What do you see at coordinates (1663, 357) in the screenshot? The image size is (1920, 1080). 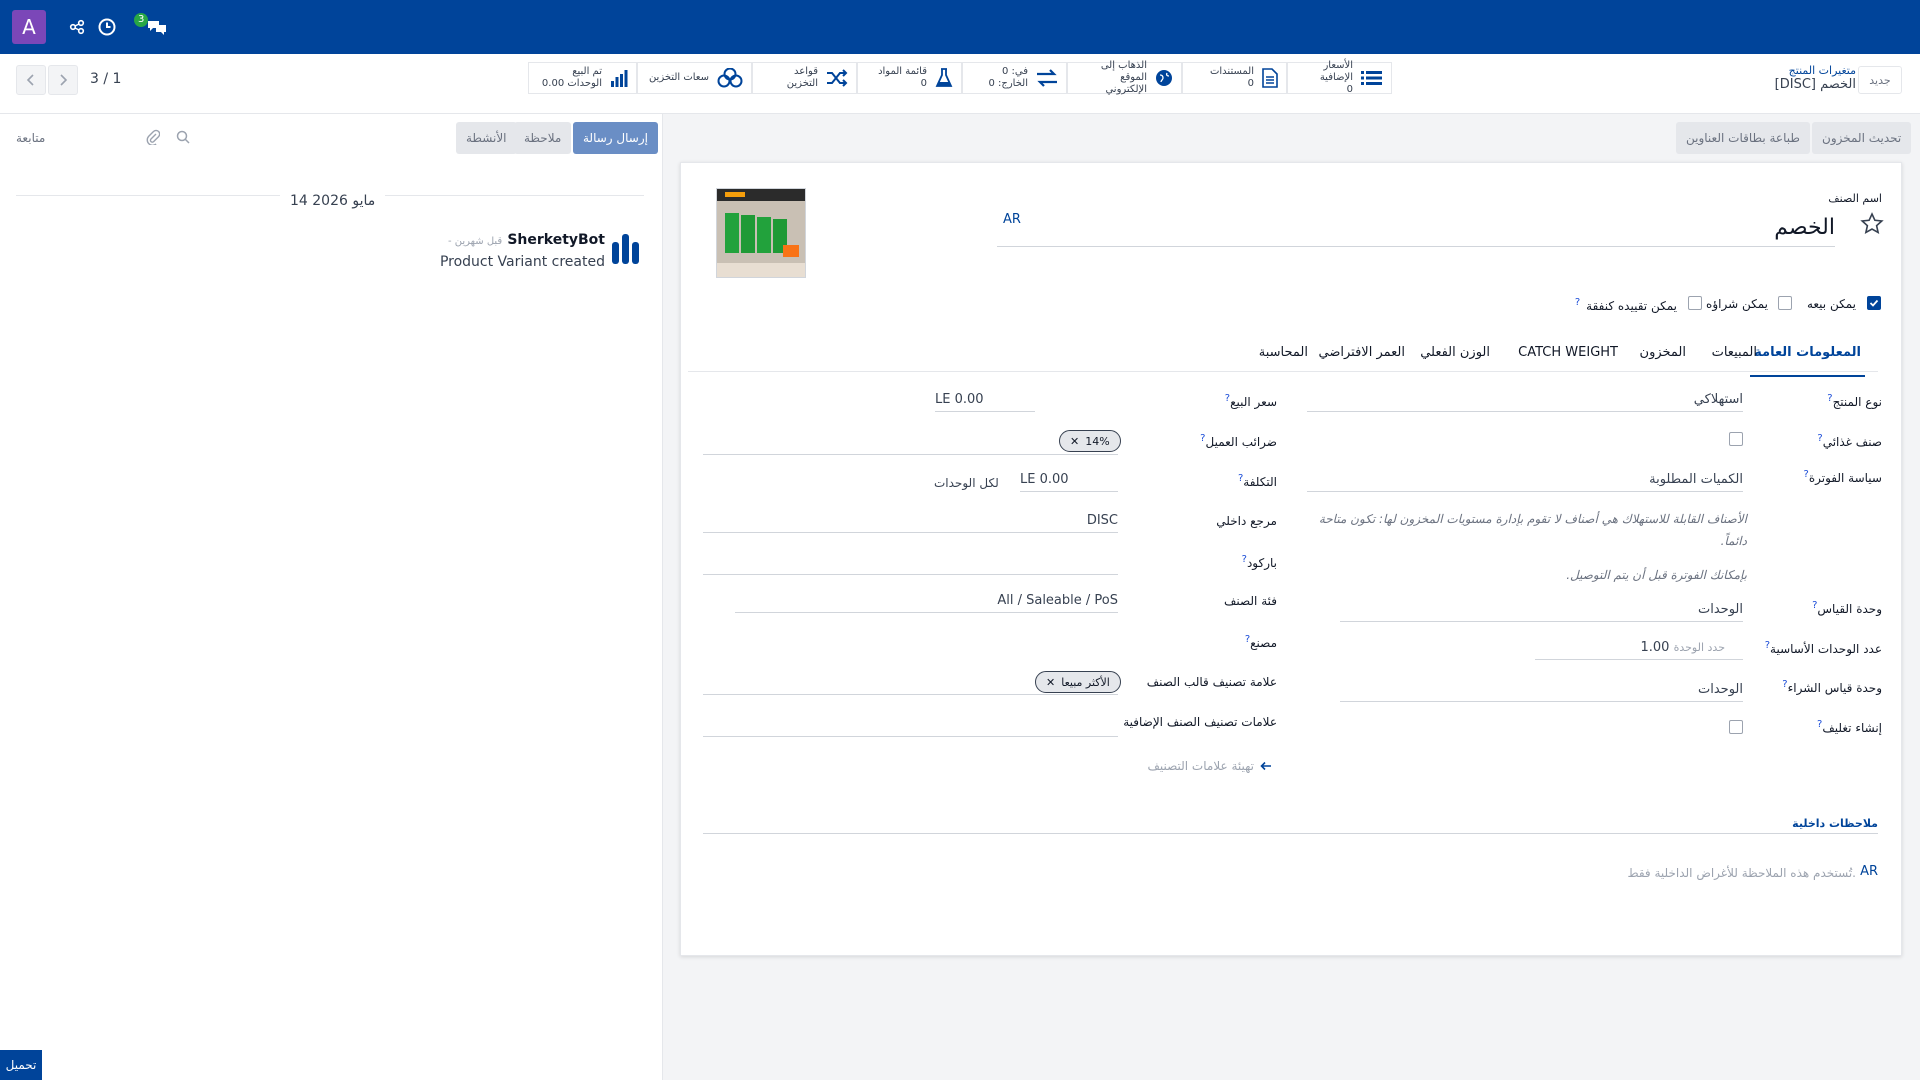 I see `tab-inventory: المخزون` at bounding box center [1663, 357].